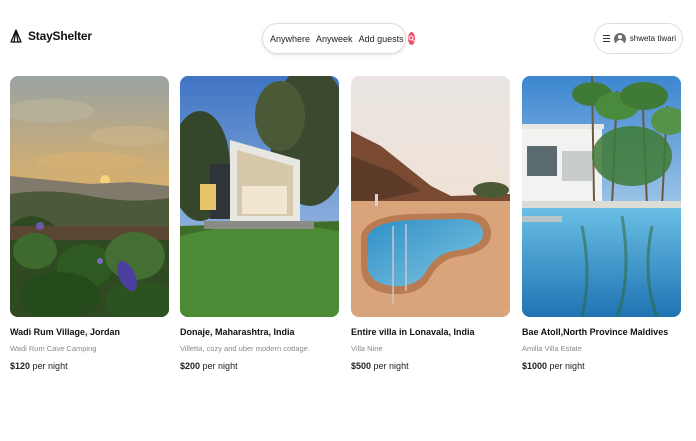 The image size is (696, 441). What do you see at coordinates (237, 332) in the screenshot?
I see `listing-title: Donaje, Maharashtra, India` at bounding box center [237, 332].